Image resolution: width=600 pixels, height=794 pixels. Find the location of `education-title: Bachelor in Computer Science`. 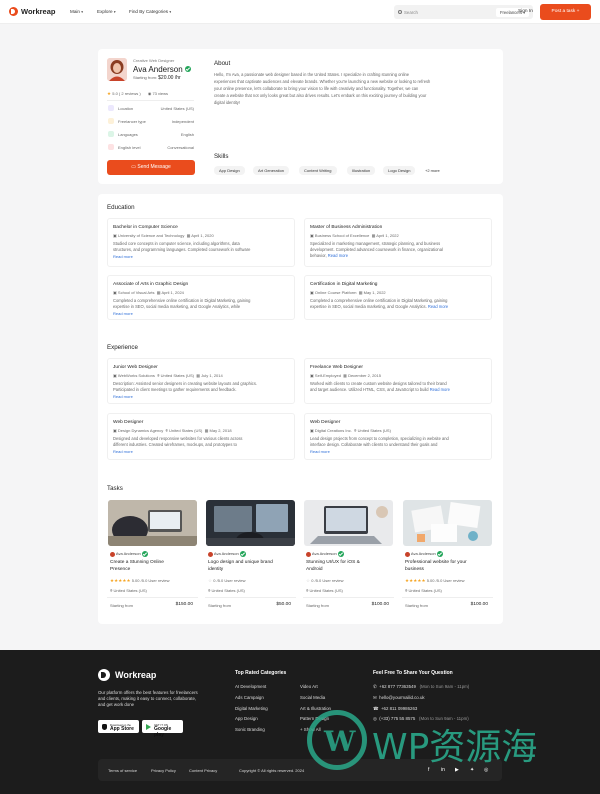

education-title: Bachelor in Computer Science is located at coordinates (145, 227).